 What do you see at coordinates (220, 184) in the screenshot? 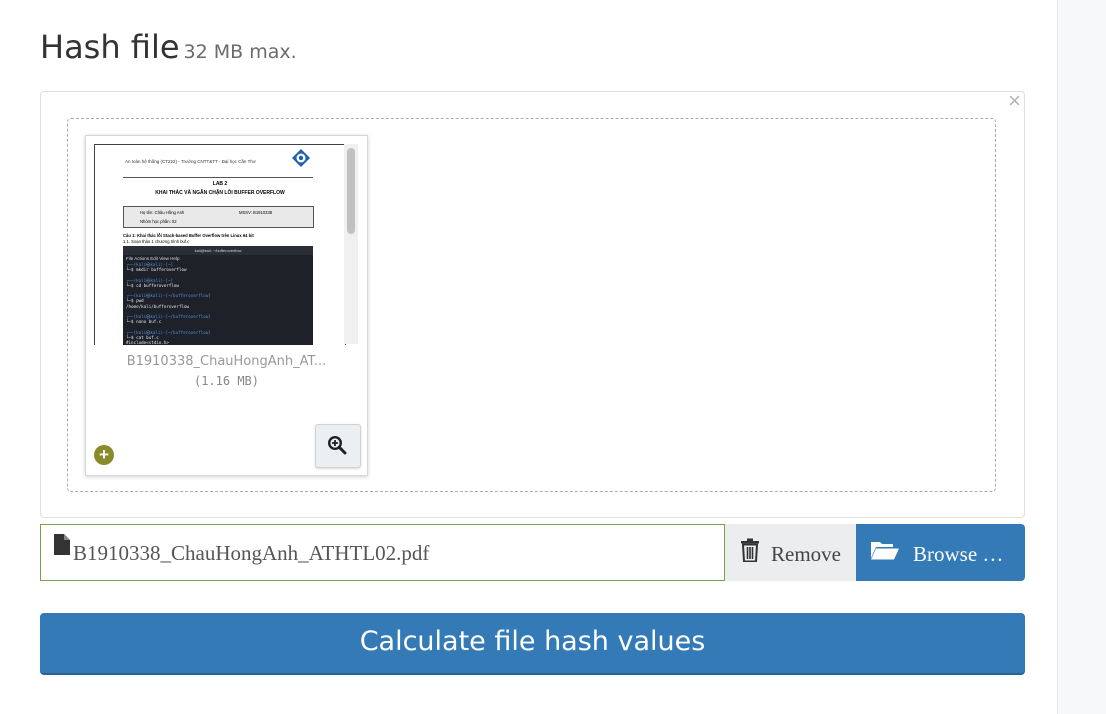
I see `preview-lab-title: LAB 2` at bounding box center [220, 184].